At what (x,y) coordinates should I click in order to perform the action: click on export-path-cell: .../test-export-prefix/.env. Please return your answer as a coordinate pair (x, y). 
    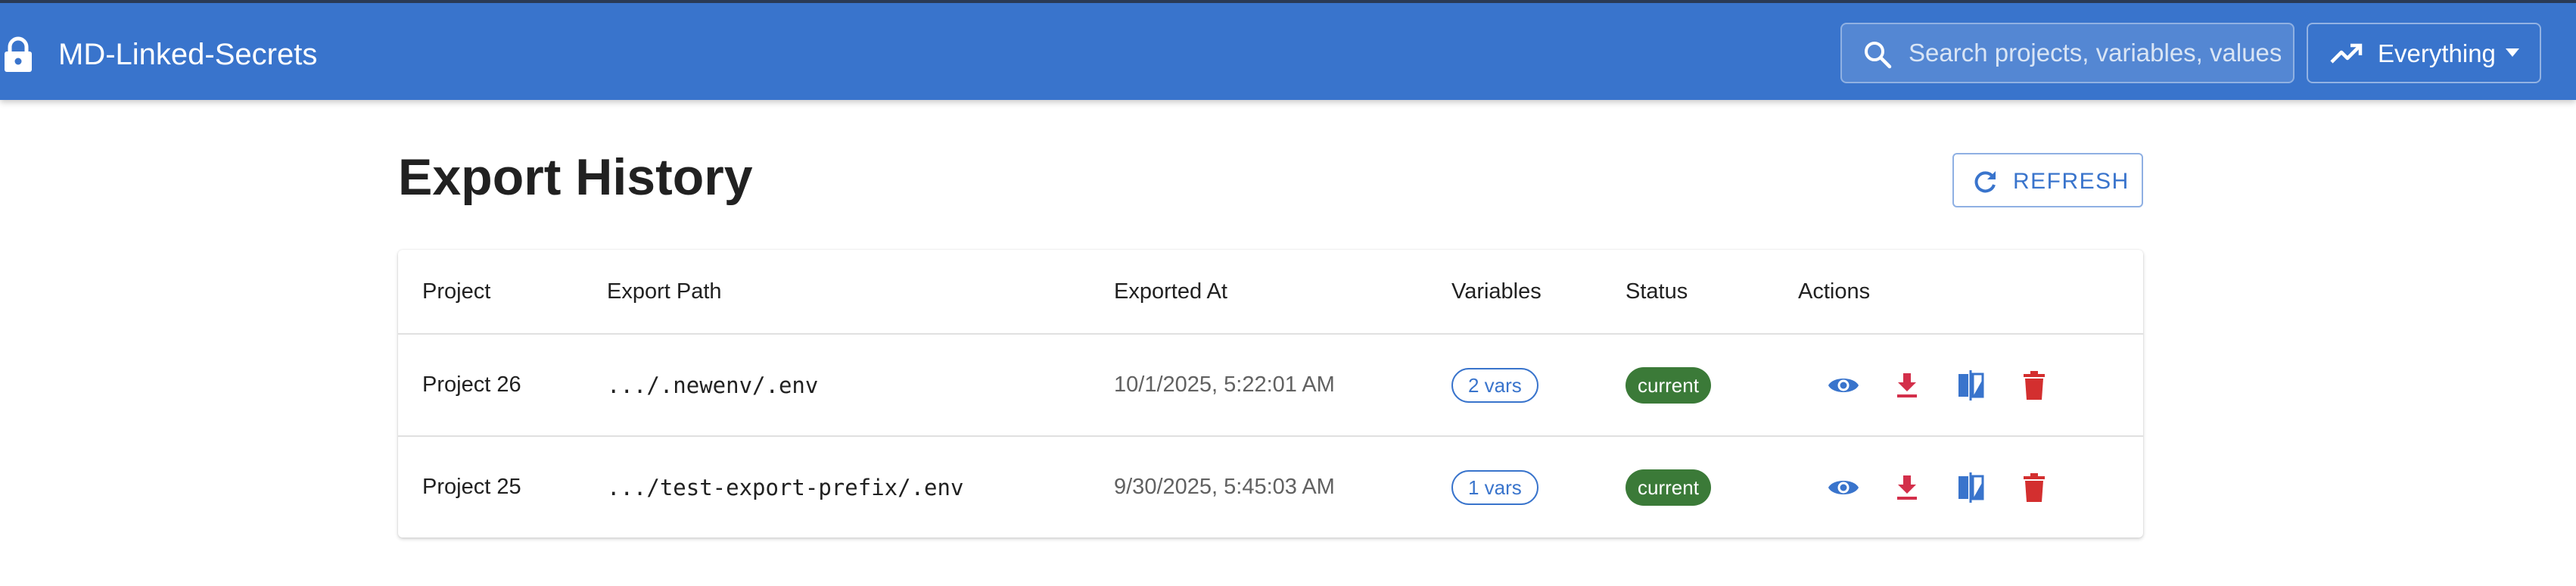
    Looking at the image, I should click on (786, 487).